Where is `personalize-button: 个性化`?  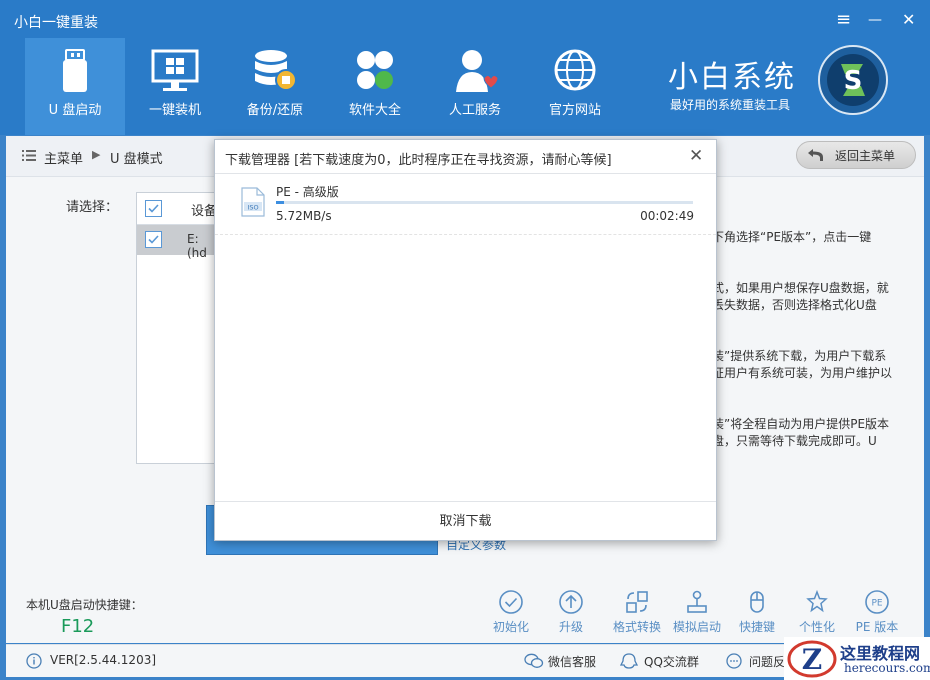 personalize-button: 个性化 is located at coordinates (817, 612).